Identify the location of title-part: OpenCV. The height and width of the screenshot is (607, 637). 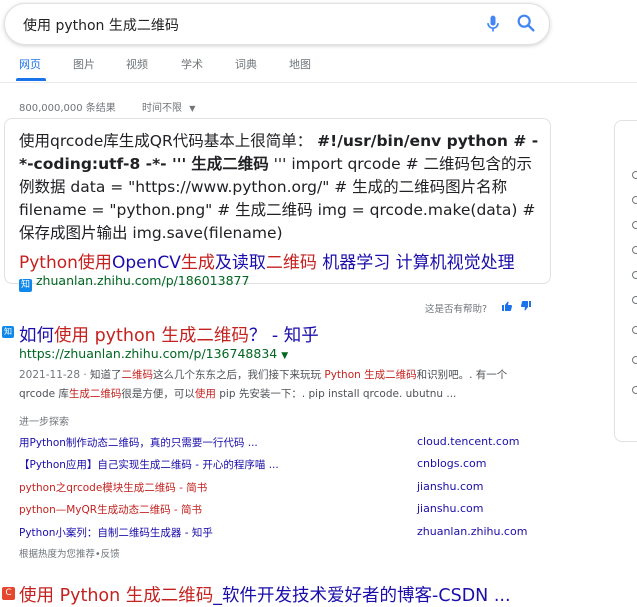
(146, 263).